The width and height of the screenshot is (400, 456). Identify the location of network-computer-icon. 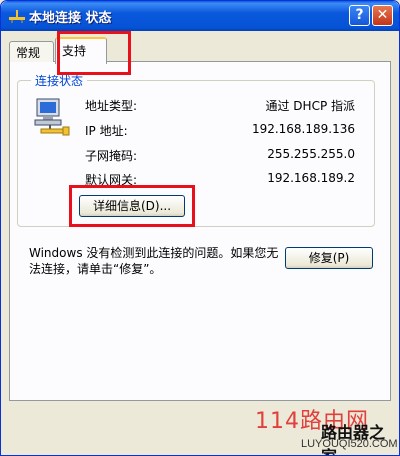
(52, 117).